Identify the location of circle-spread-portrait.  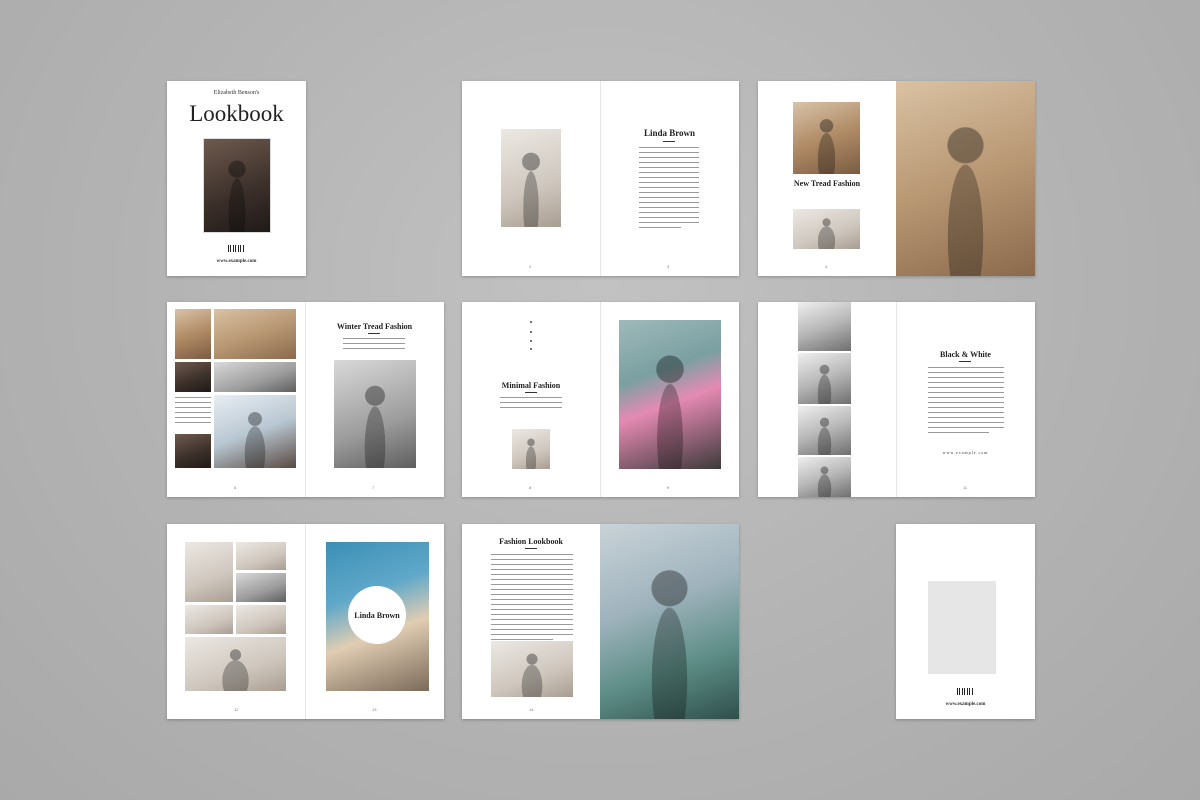
(235, 664).